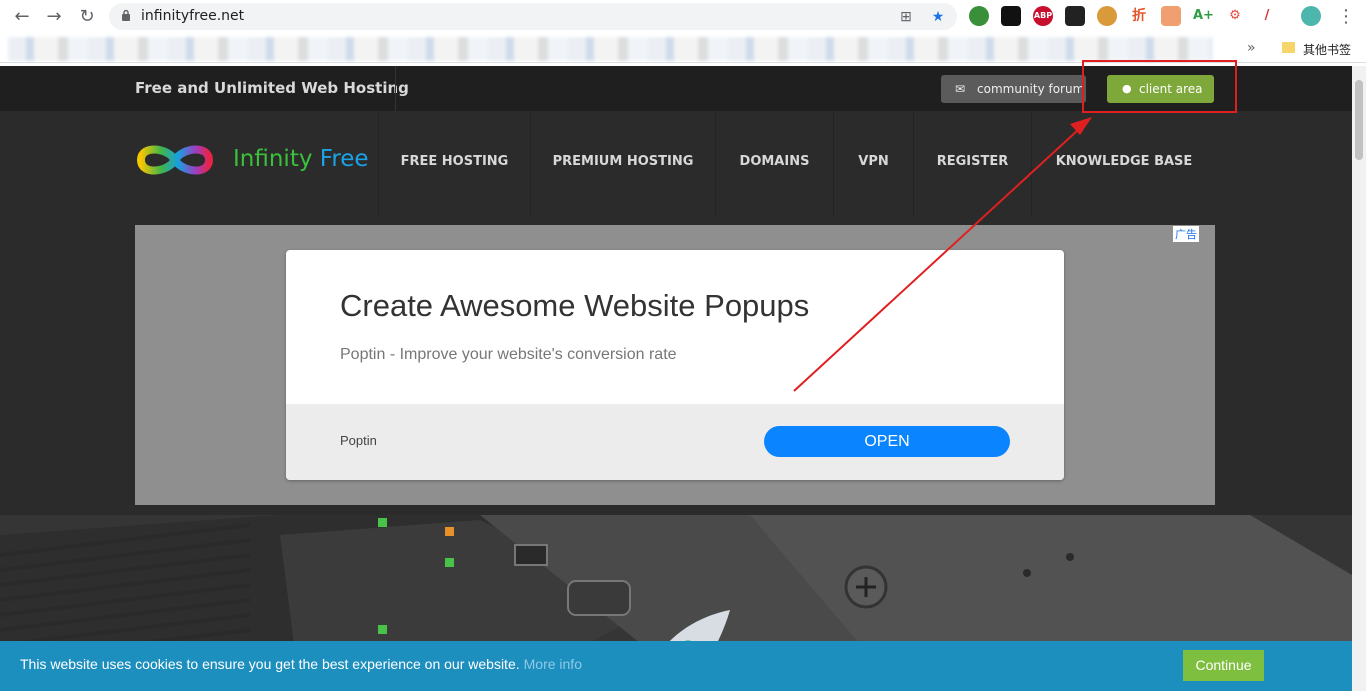 The image size is (1366, 691). Describe the element at coordinates (1311, 16) in the screenshot. I see `profile-avatar` at that location.